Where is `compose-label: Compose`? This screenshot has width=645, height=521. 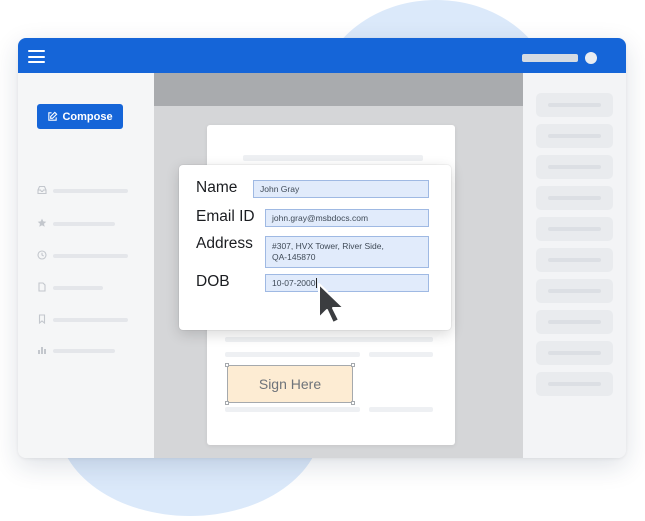
compose-label: Compose is located at coordinates (87, 116).